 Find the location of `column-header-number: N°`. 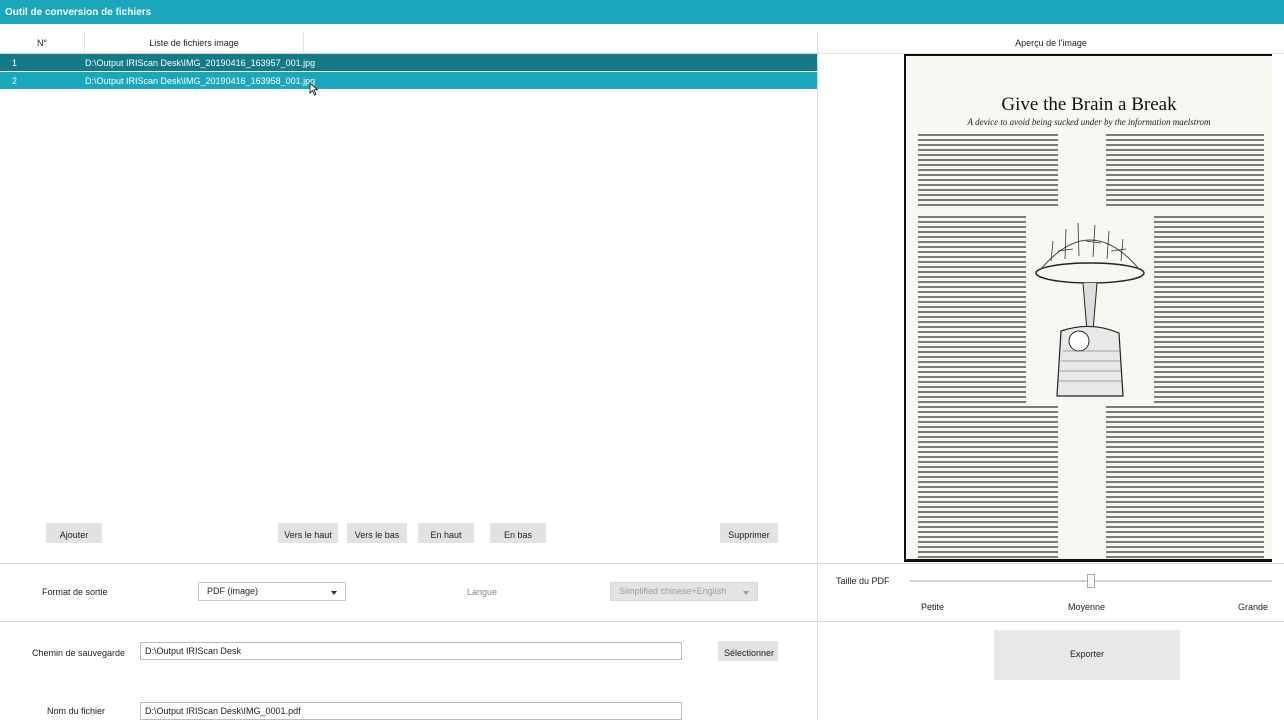

column-header-number: N° is located at coordinates (42, 43).